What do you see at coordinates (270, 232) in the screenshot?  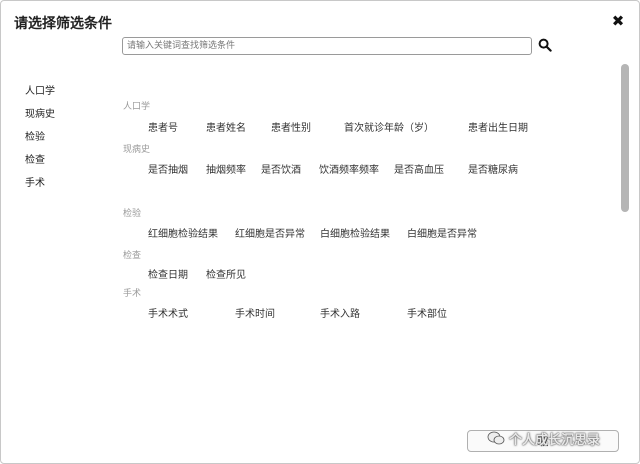 I see `filter-option: 红细胞是否异常` at bounding box center [270, 232].